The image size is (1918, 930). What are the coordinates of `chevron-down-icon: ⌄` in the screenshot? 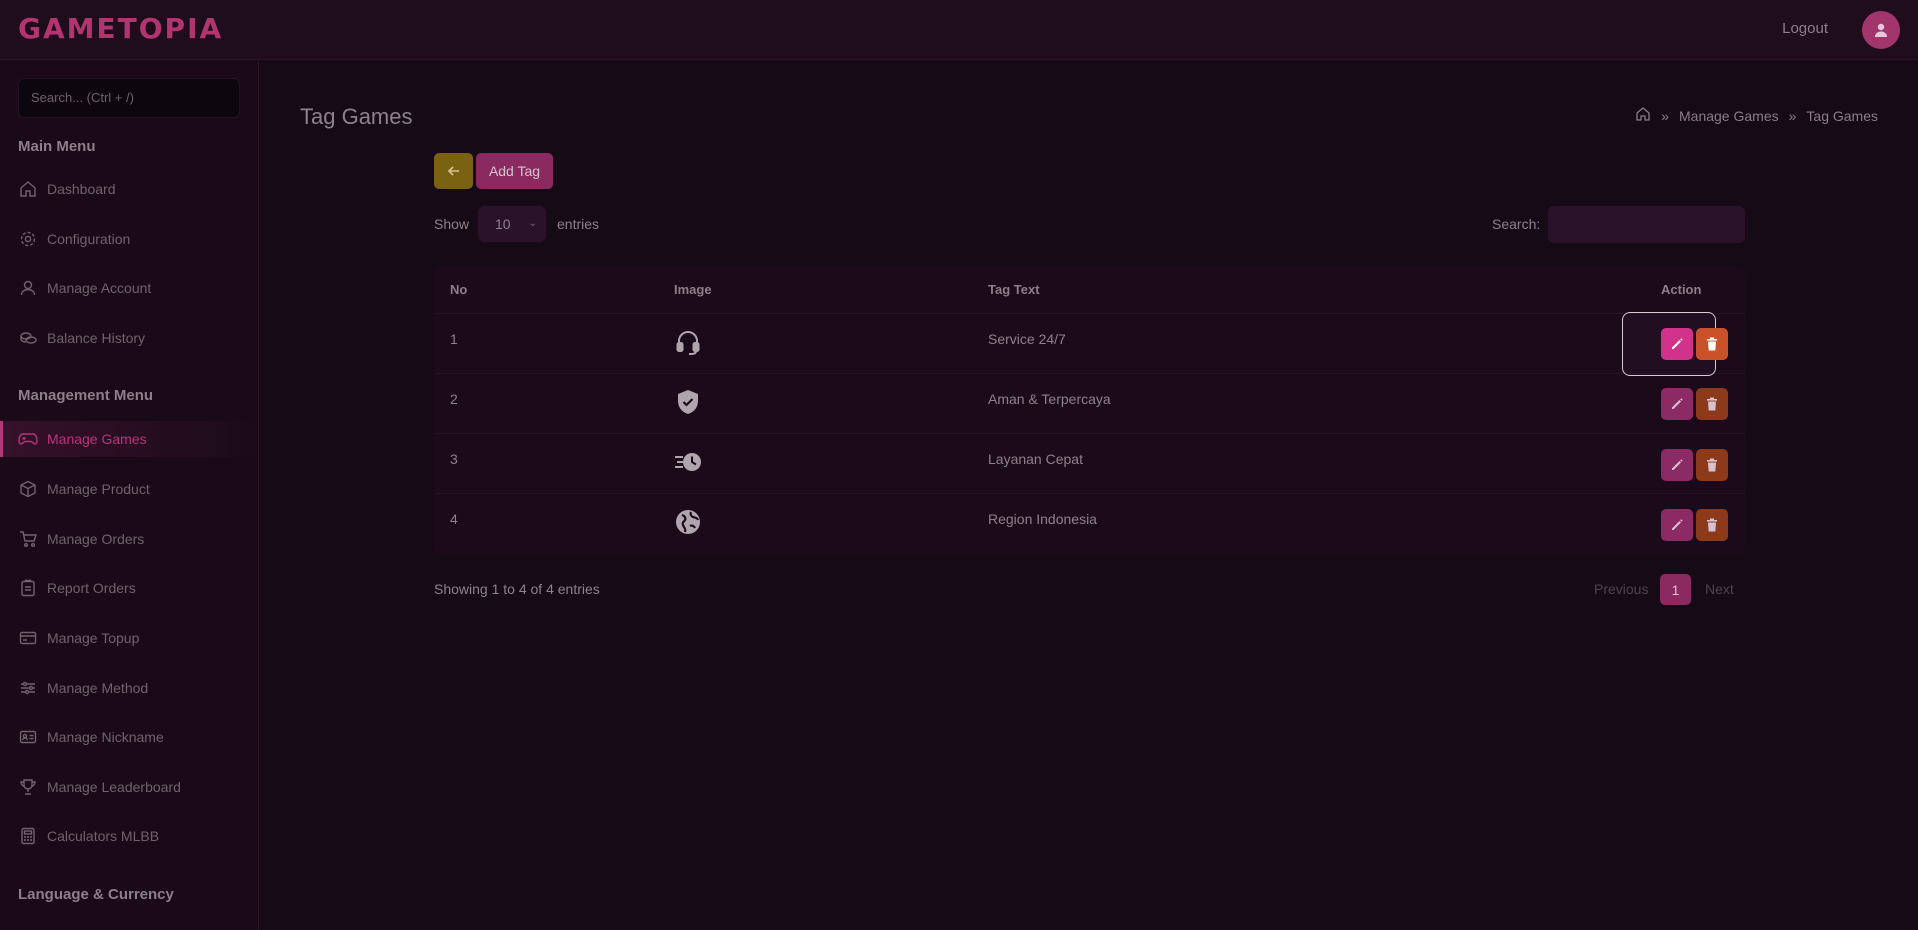 It's located at (532, 223).